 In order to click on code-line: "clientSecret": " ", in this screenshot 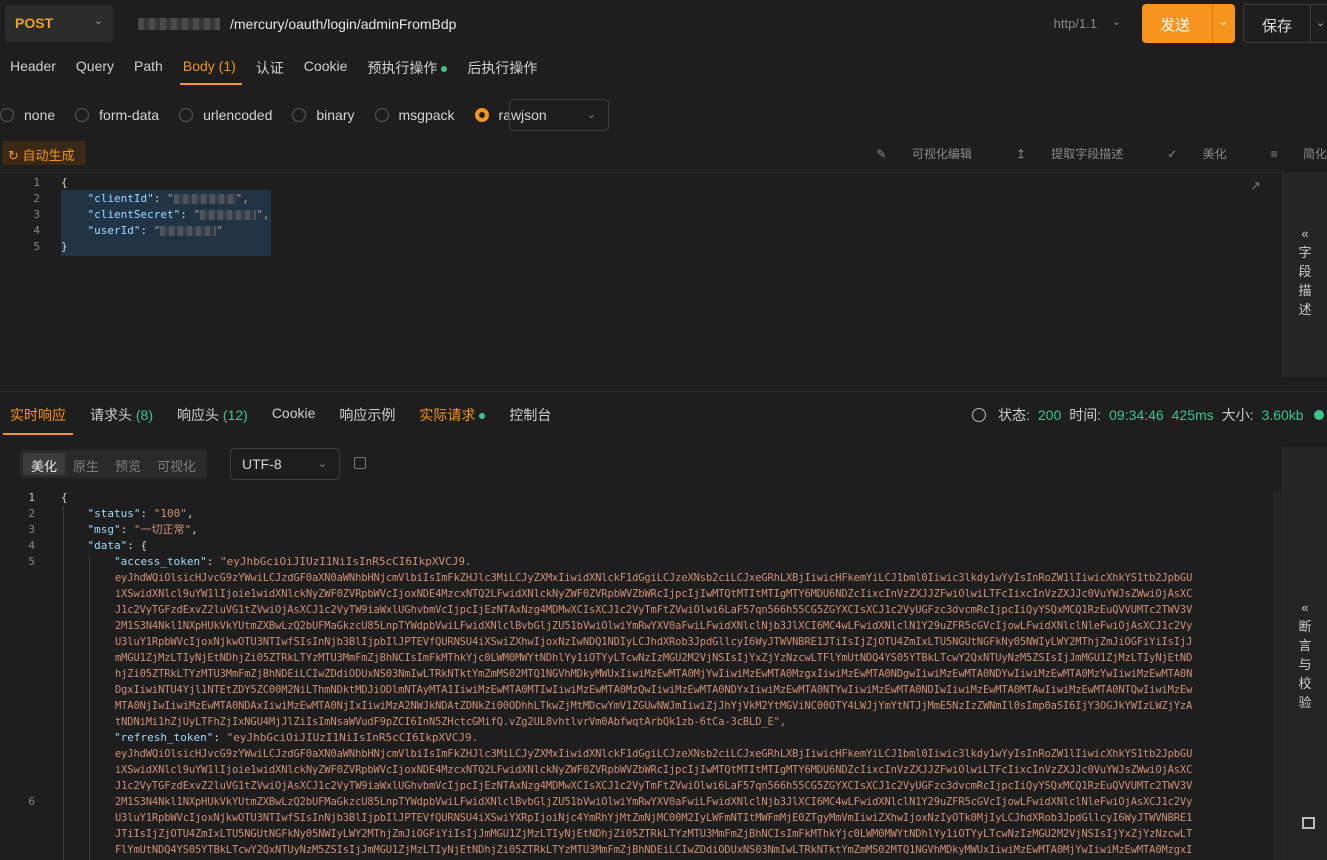, I will do `click(178, 214)`.